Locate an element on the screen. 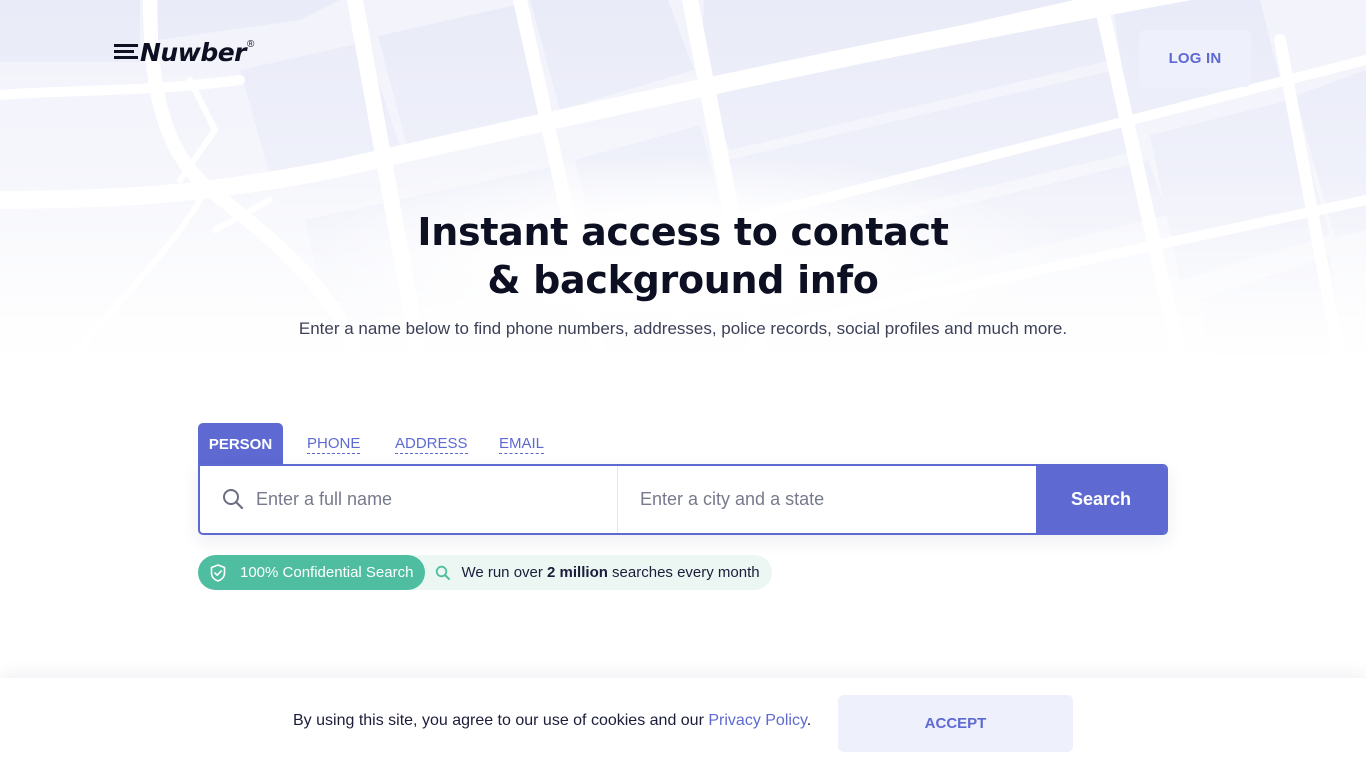  tab-phone: PHONE is located at coordinates (334, 444).